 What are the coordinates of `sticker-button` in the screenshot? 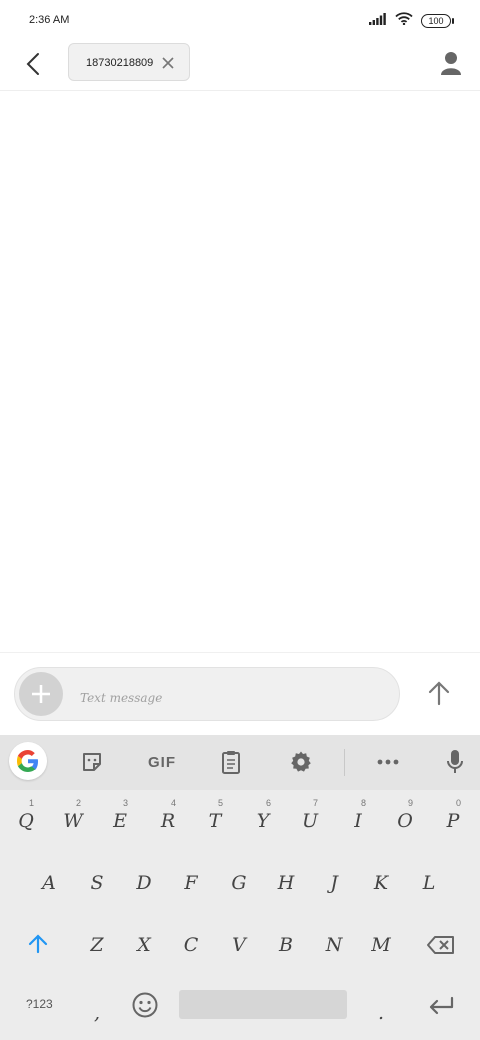 It's located at (92, 762).